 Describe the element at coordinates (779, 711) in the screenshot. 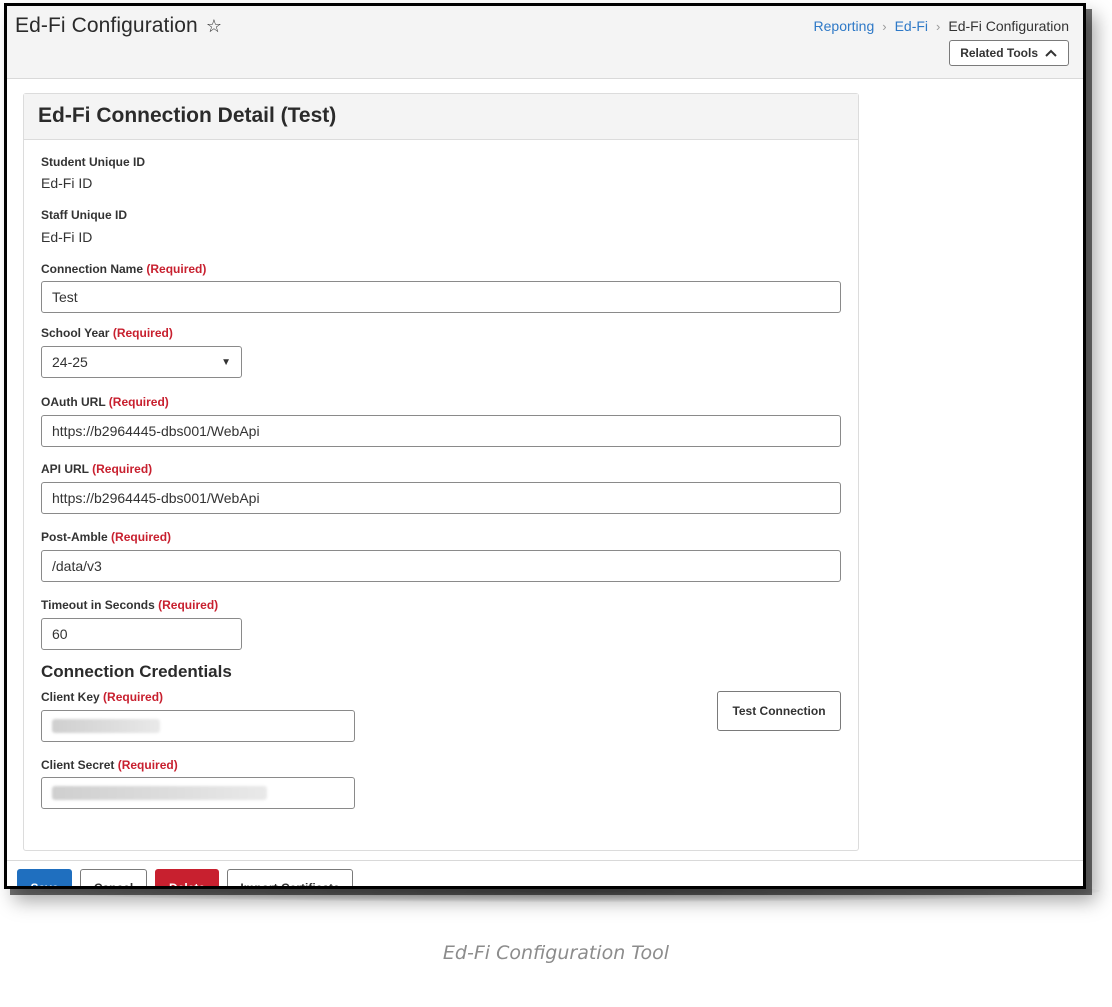

I see `test-connection-button: Test Connection` at that location.